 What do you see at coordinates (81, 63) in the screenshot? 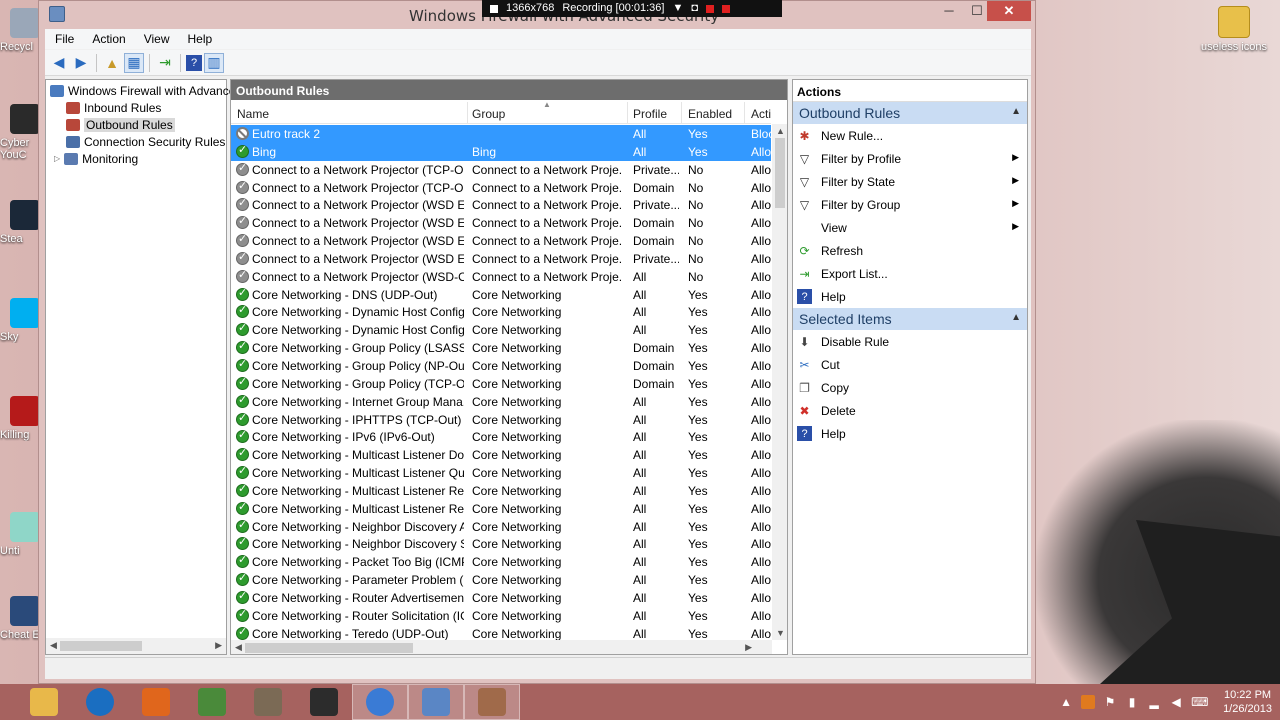
I see `forward-icon: ▶` at bounding box center [81, 63].